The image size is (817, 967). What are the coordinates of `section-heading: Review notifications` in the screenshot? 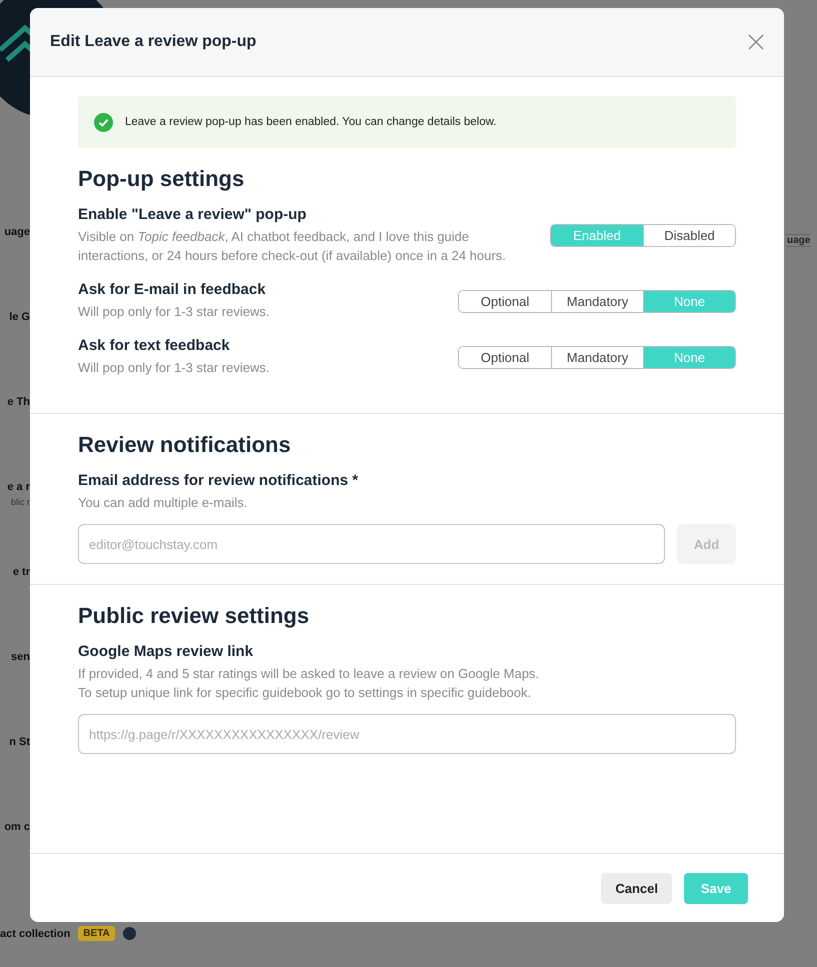 It's located at (185, 445).